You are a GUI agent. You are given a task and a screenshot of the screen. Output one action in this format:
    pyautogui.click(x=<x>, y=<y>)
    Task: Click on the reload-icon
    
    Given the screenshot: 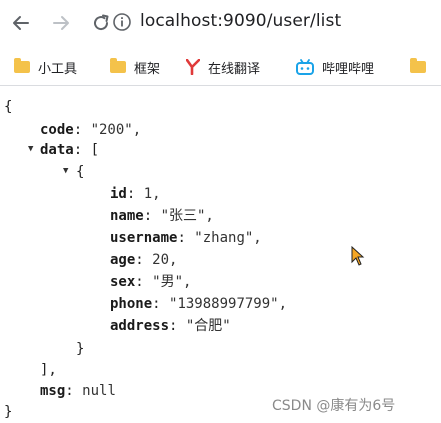 What is the action you would take?
    pyautogui.click(x=101, y=22)
    